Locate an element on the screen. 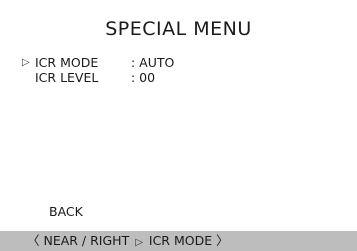 Image resolution: width=357 pixels, height=251 pixels. menu-item-icr-level: ICR LEVEL : 00 is located at coordinates (95, 78).